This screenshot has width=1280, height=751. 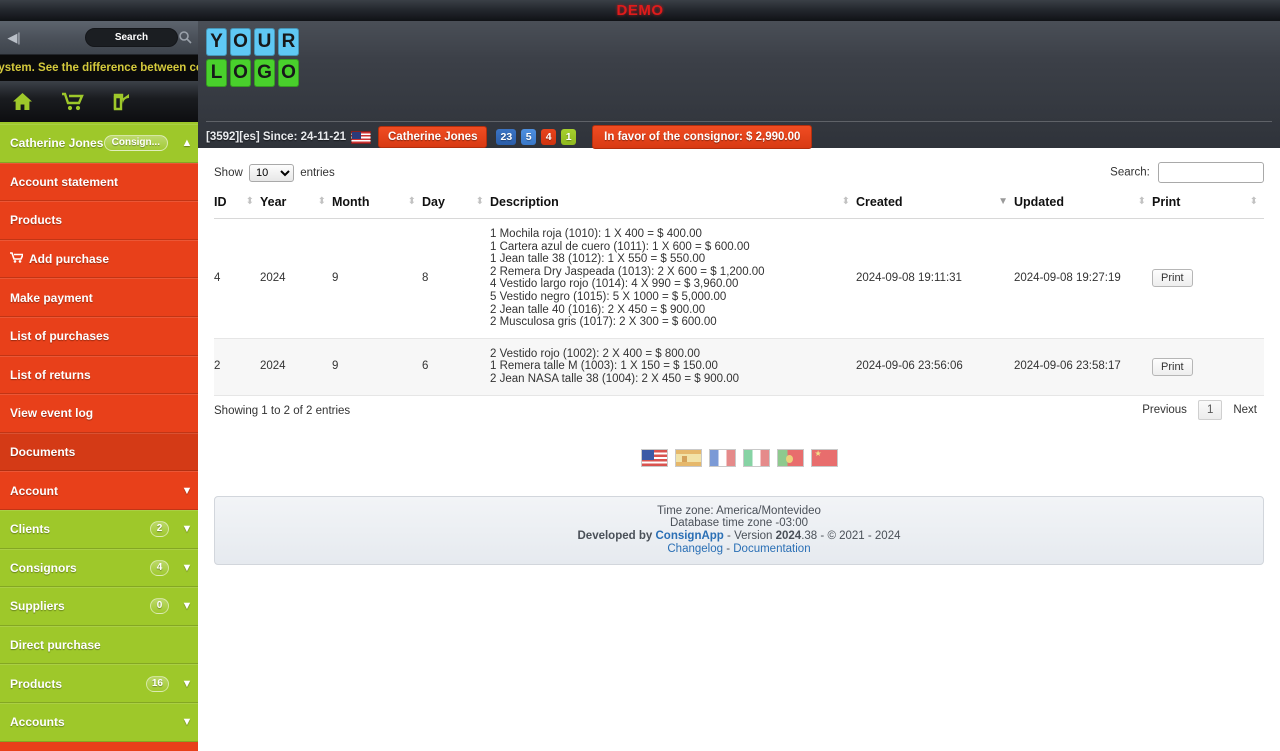 What do you see at coordinates (99, 529) in the screenshot?
I see `sidebar-item-clients: Clients 2 ▼` at bounding box center [99, 529].